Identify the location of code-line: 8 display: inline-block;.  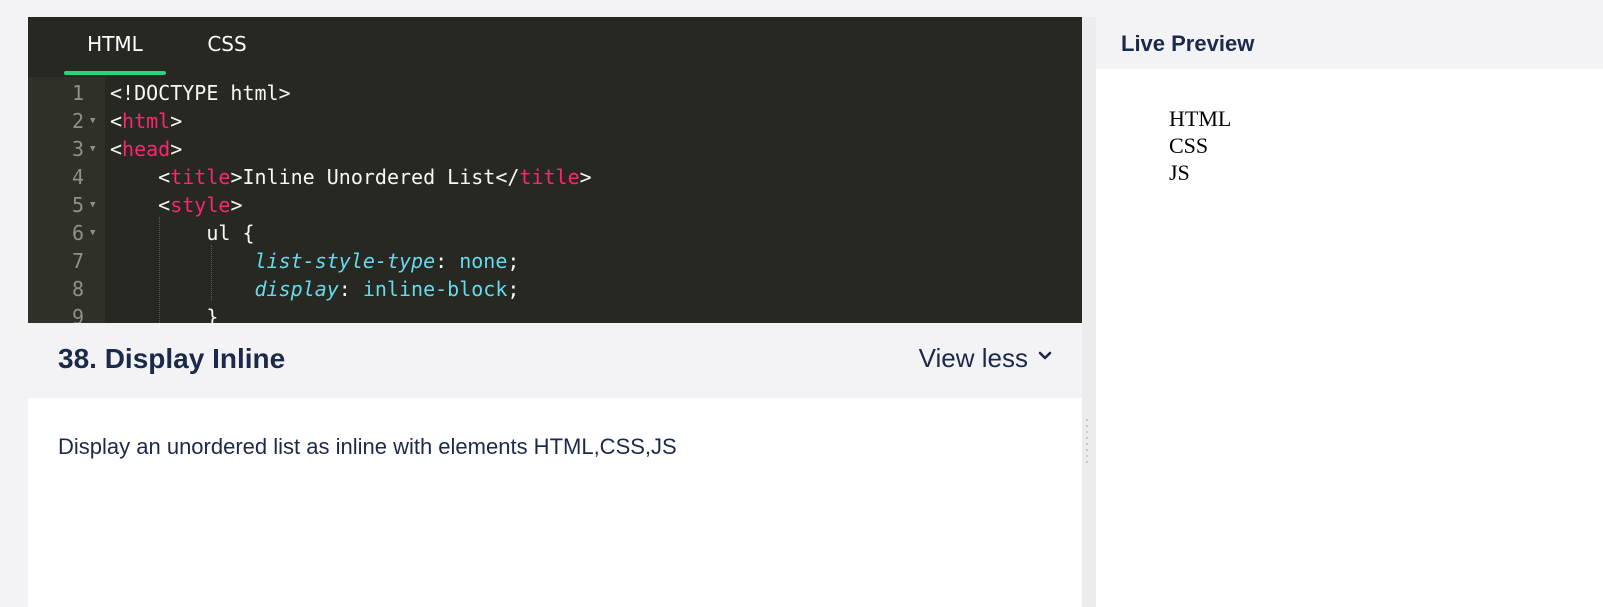
(555, 289).